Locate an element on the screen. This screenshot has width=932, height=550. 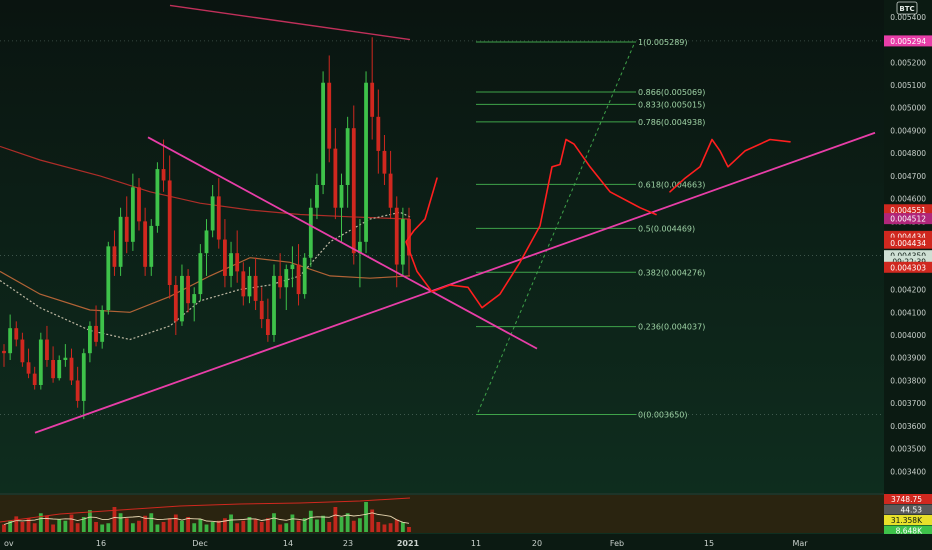
price-badge-label: 0.004434 is located at coordinates (908, 243).